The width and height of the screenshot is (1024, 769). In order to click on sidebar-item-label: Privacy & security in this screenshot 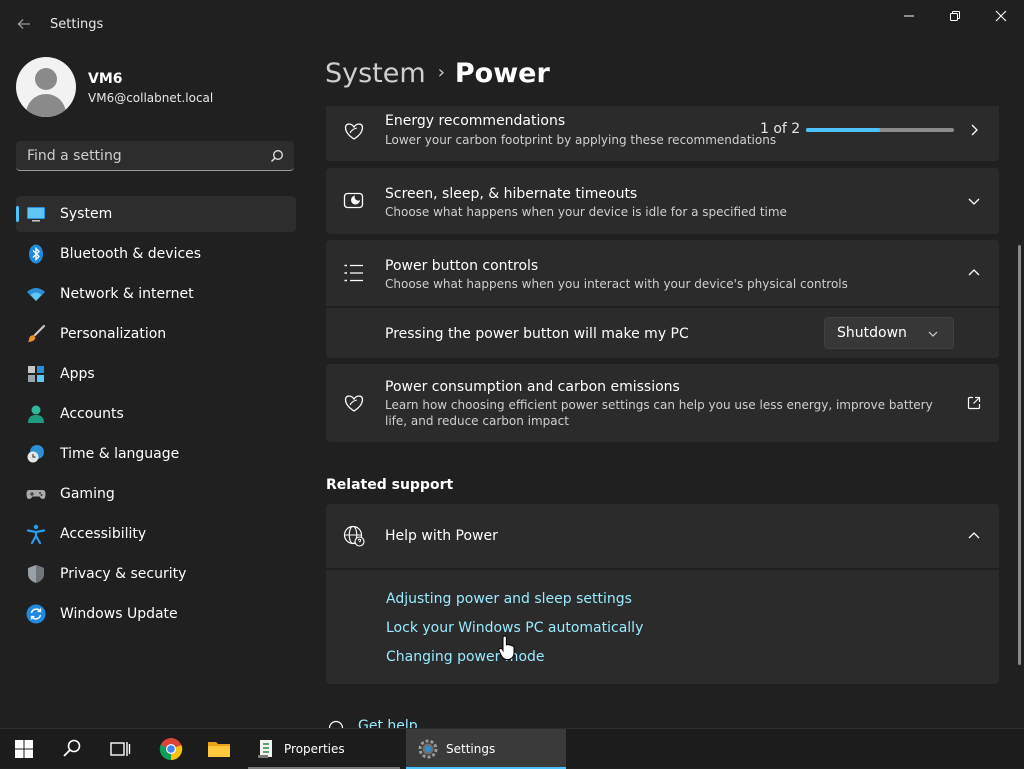, I will do `click(123, 574)`.